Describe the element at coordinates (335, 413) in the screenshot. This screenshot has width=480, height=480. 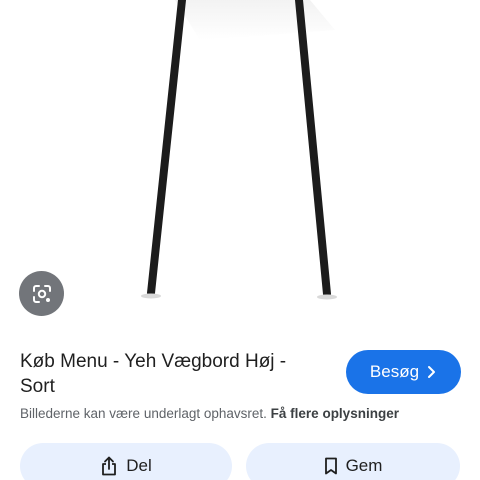
I see `more-info-link: Få flere oplysninger` at that location.